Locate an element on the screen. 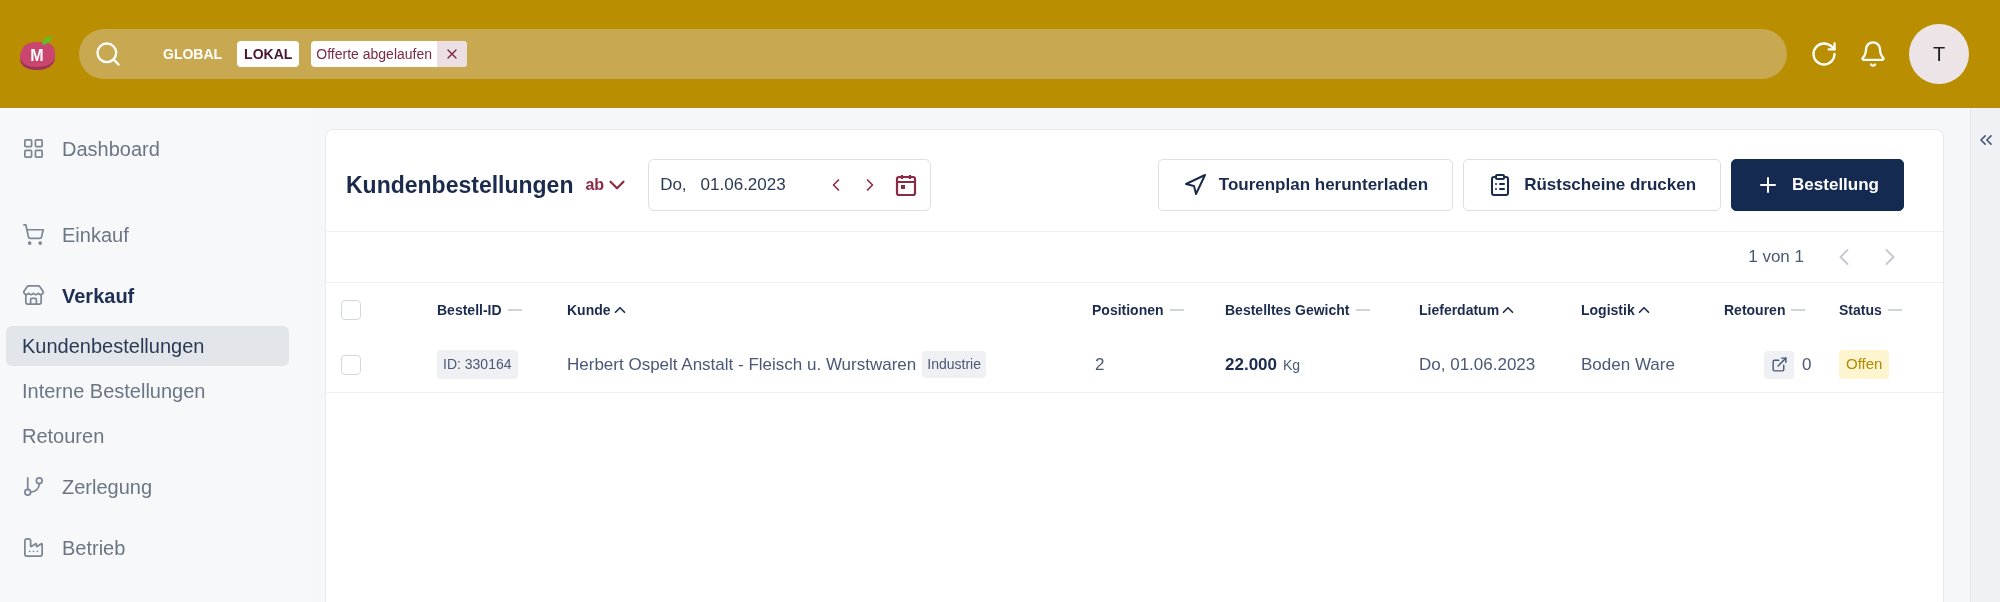  positions-count: 2 is located at coordinates (1100, 364).